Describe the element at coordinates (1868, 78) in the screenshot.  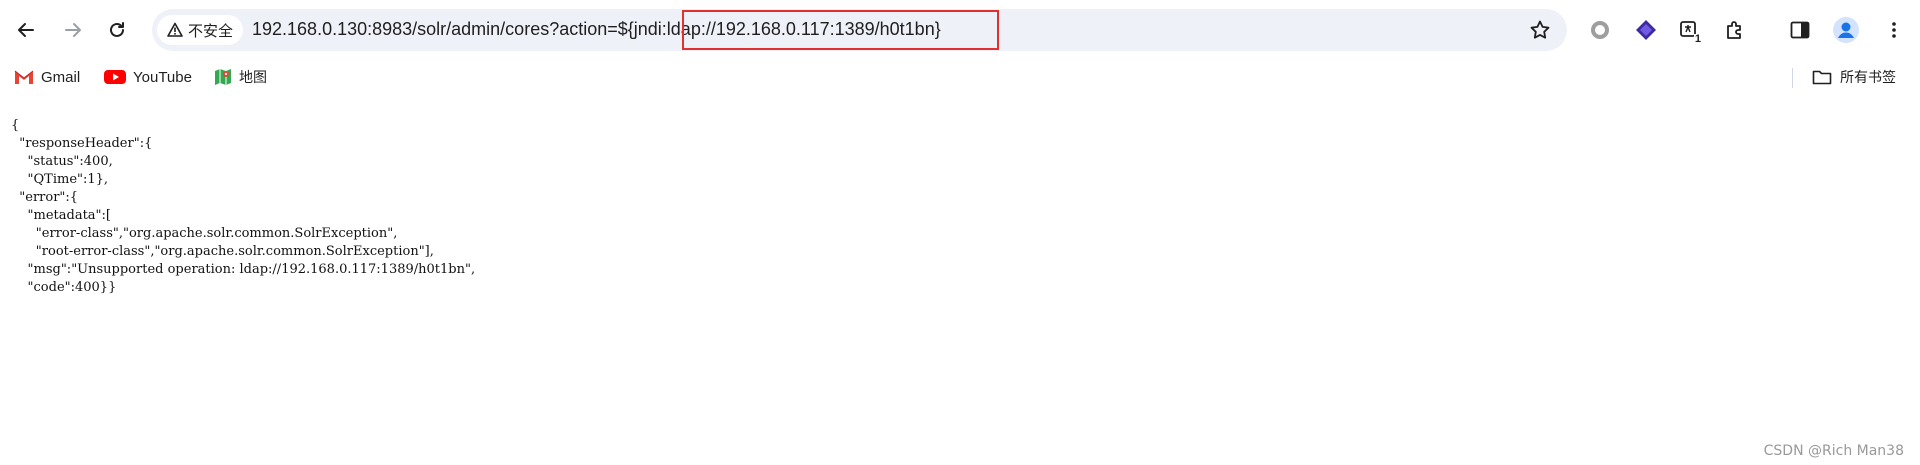
I see `all-bookmarks-label: 所有书签` at that location.